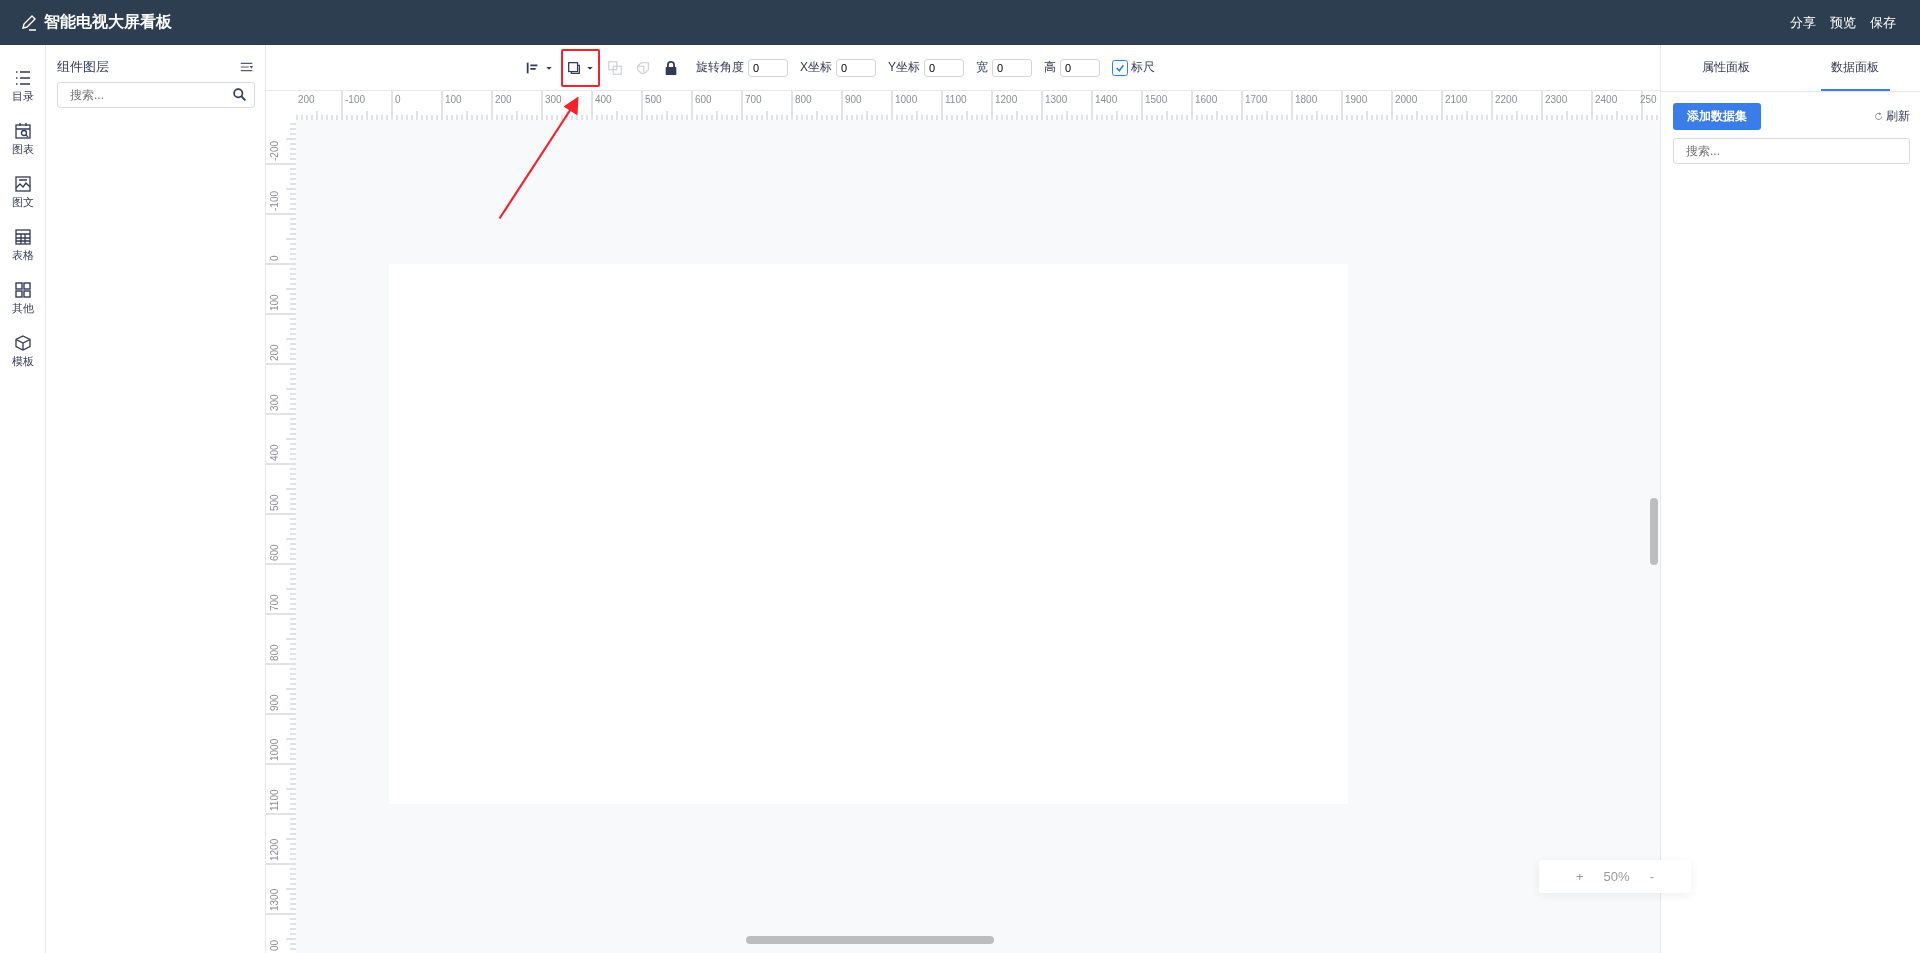  I want to click on nav-item: 图文, so click(22, 192).